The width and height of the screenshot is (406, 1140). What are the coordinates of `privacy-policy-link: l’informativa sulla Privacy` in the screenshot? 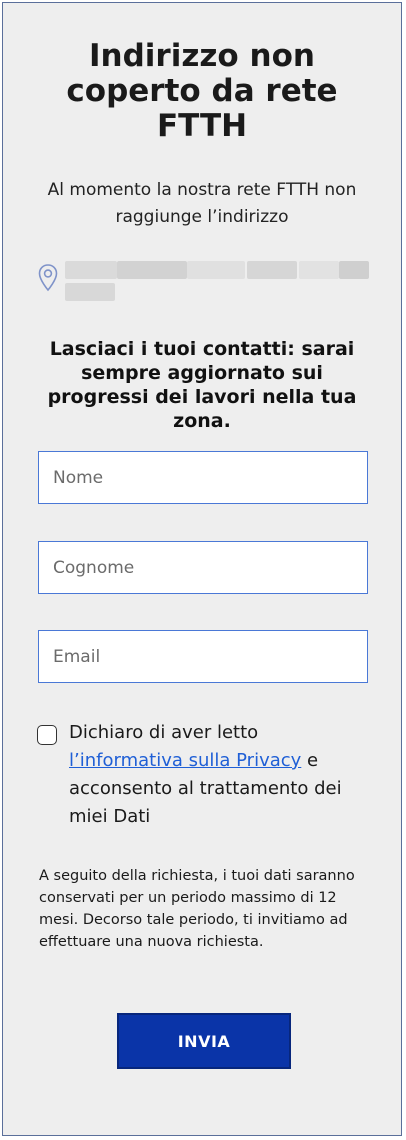 It's located at (185, 760).